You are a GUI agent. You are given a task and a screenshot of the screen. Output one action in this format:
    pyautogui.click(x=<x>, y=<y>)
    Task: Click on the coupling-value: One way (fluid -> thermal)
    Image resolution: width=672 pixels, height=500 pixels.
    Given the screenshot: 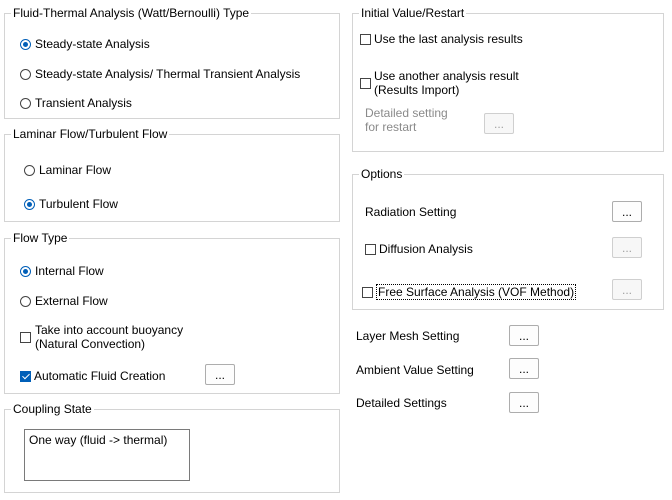 What is the action you would take?
    pyautogui.click(x=98, y=440)
    